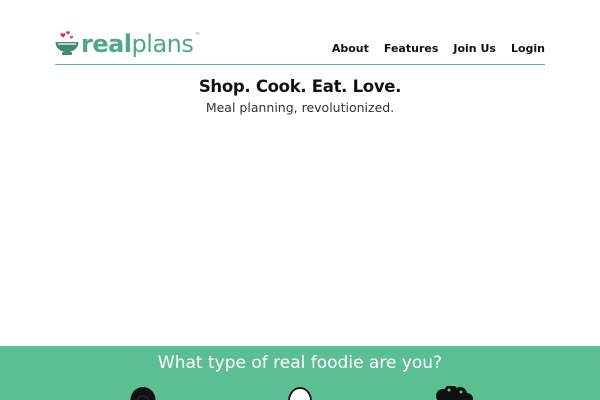  I want to click on nav-features-link: Features, so click(411, 48).